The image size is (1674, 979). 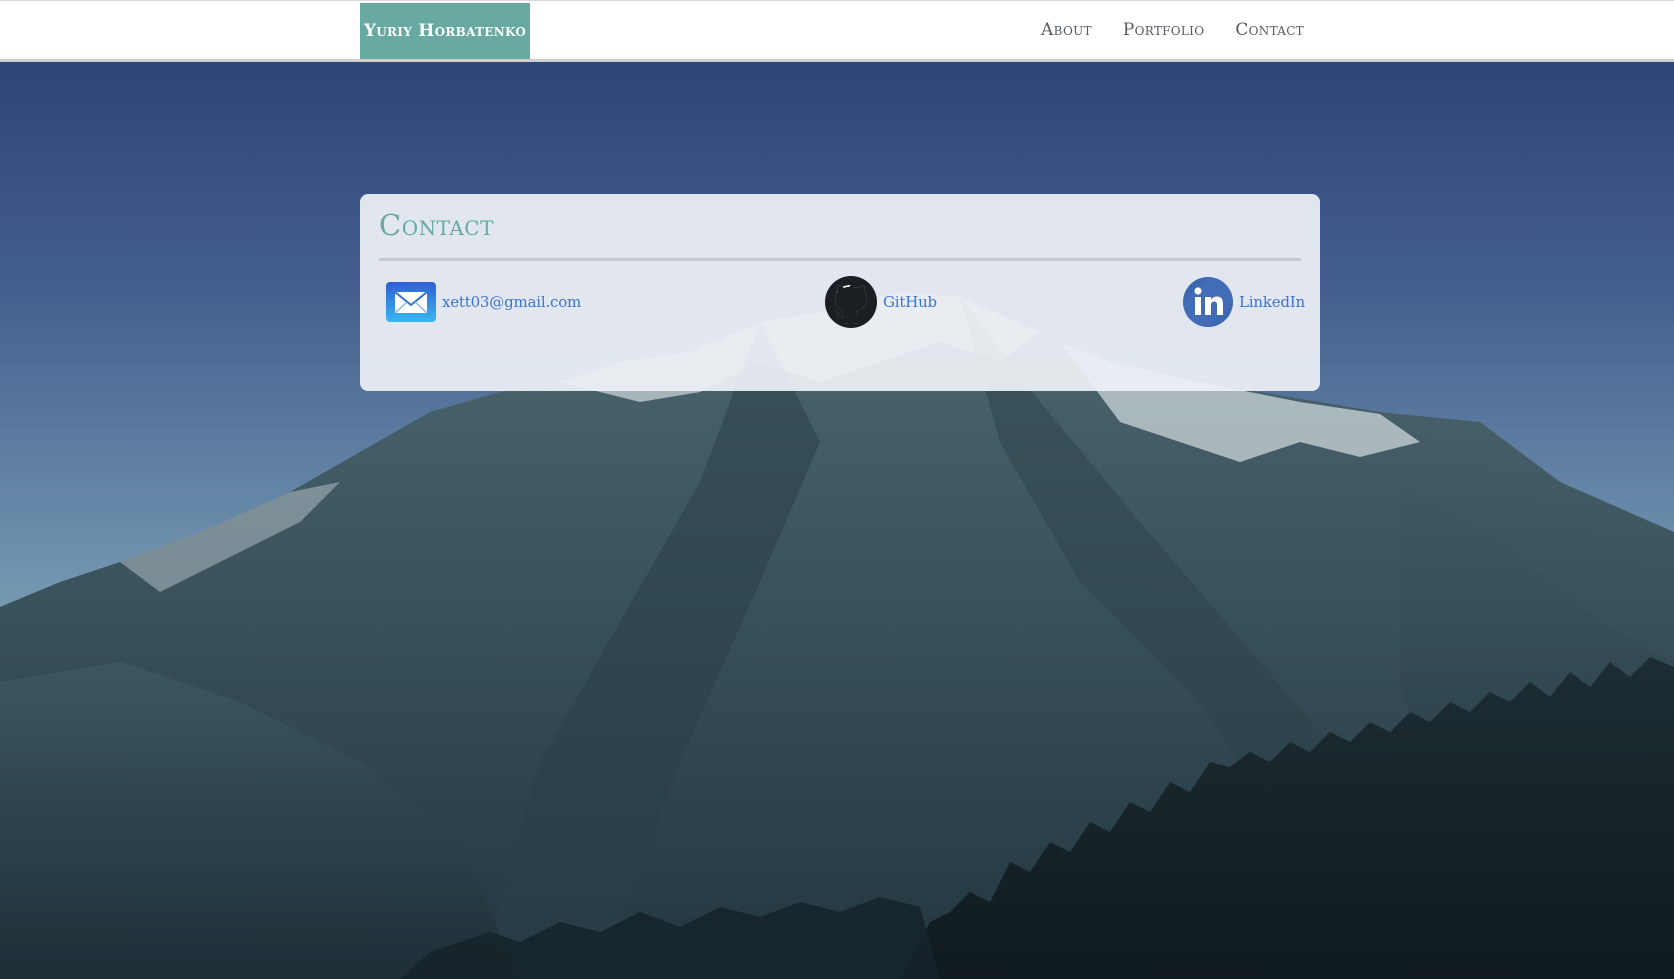 I want to click on envelope-icon, so click(x=411, y=302).